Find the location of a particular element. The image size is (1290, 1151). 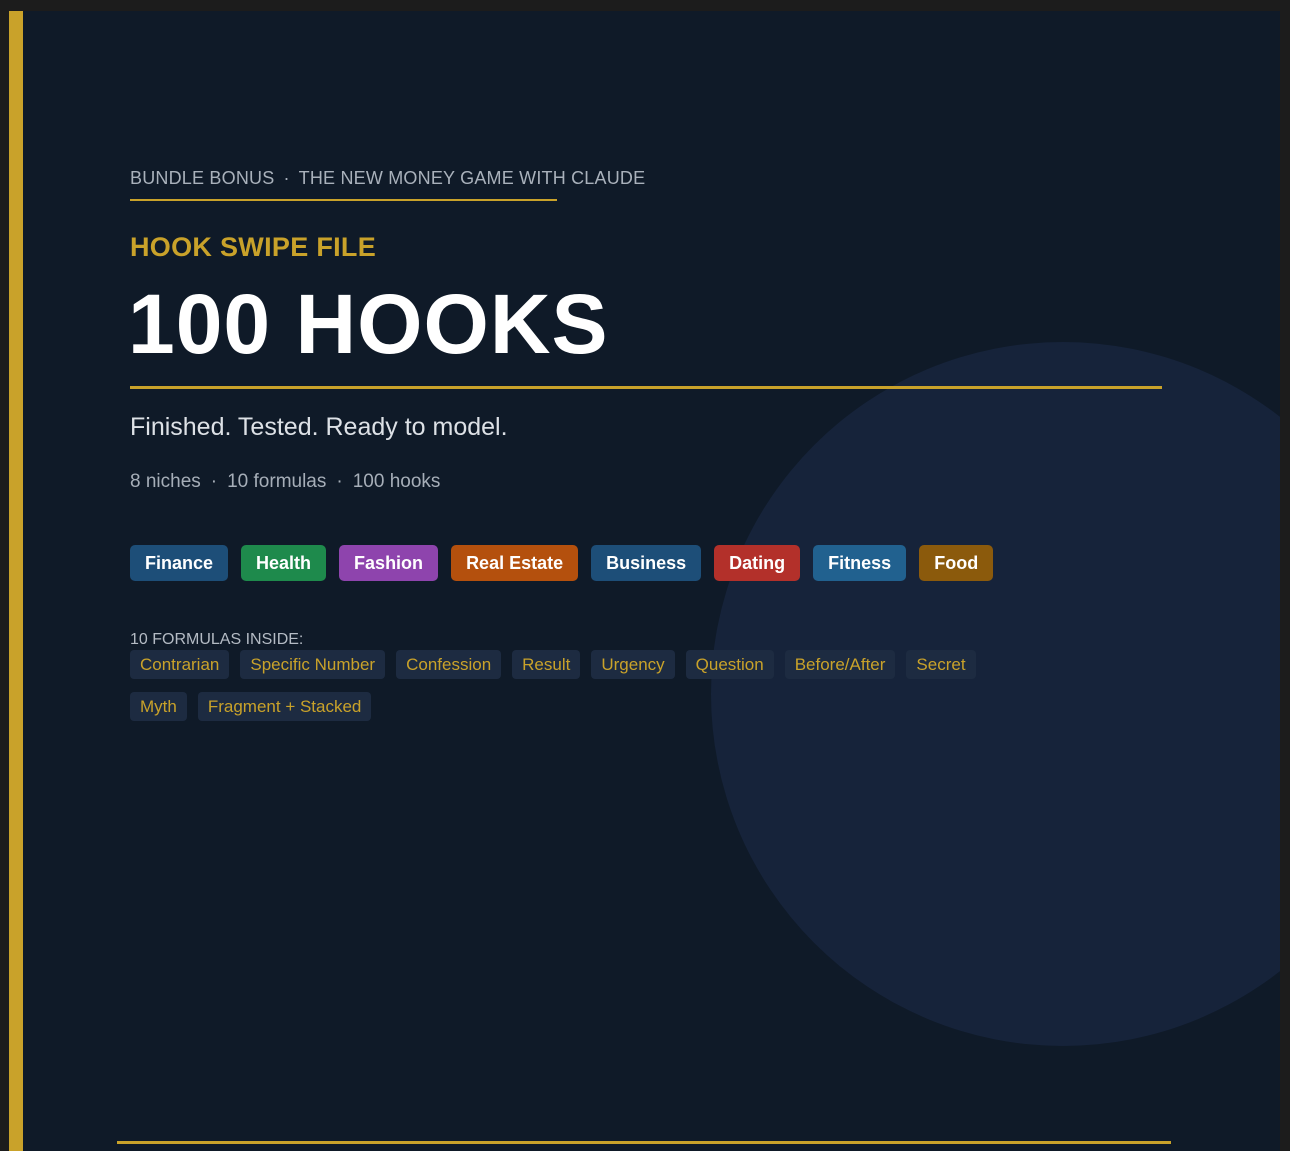

formula-tag-confession: Confession is located at coordinates (449, 664).